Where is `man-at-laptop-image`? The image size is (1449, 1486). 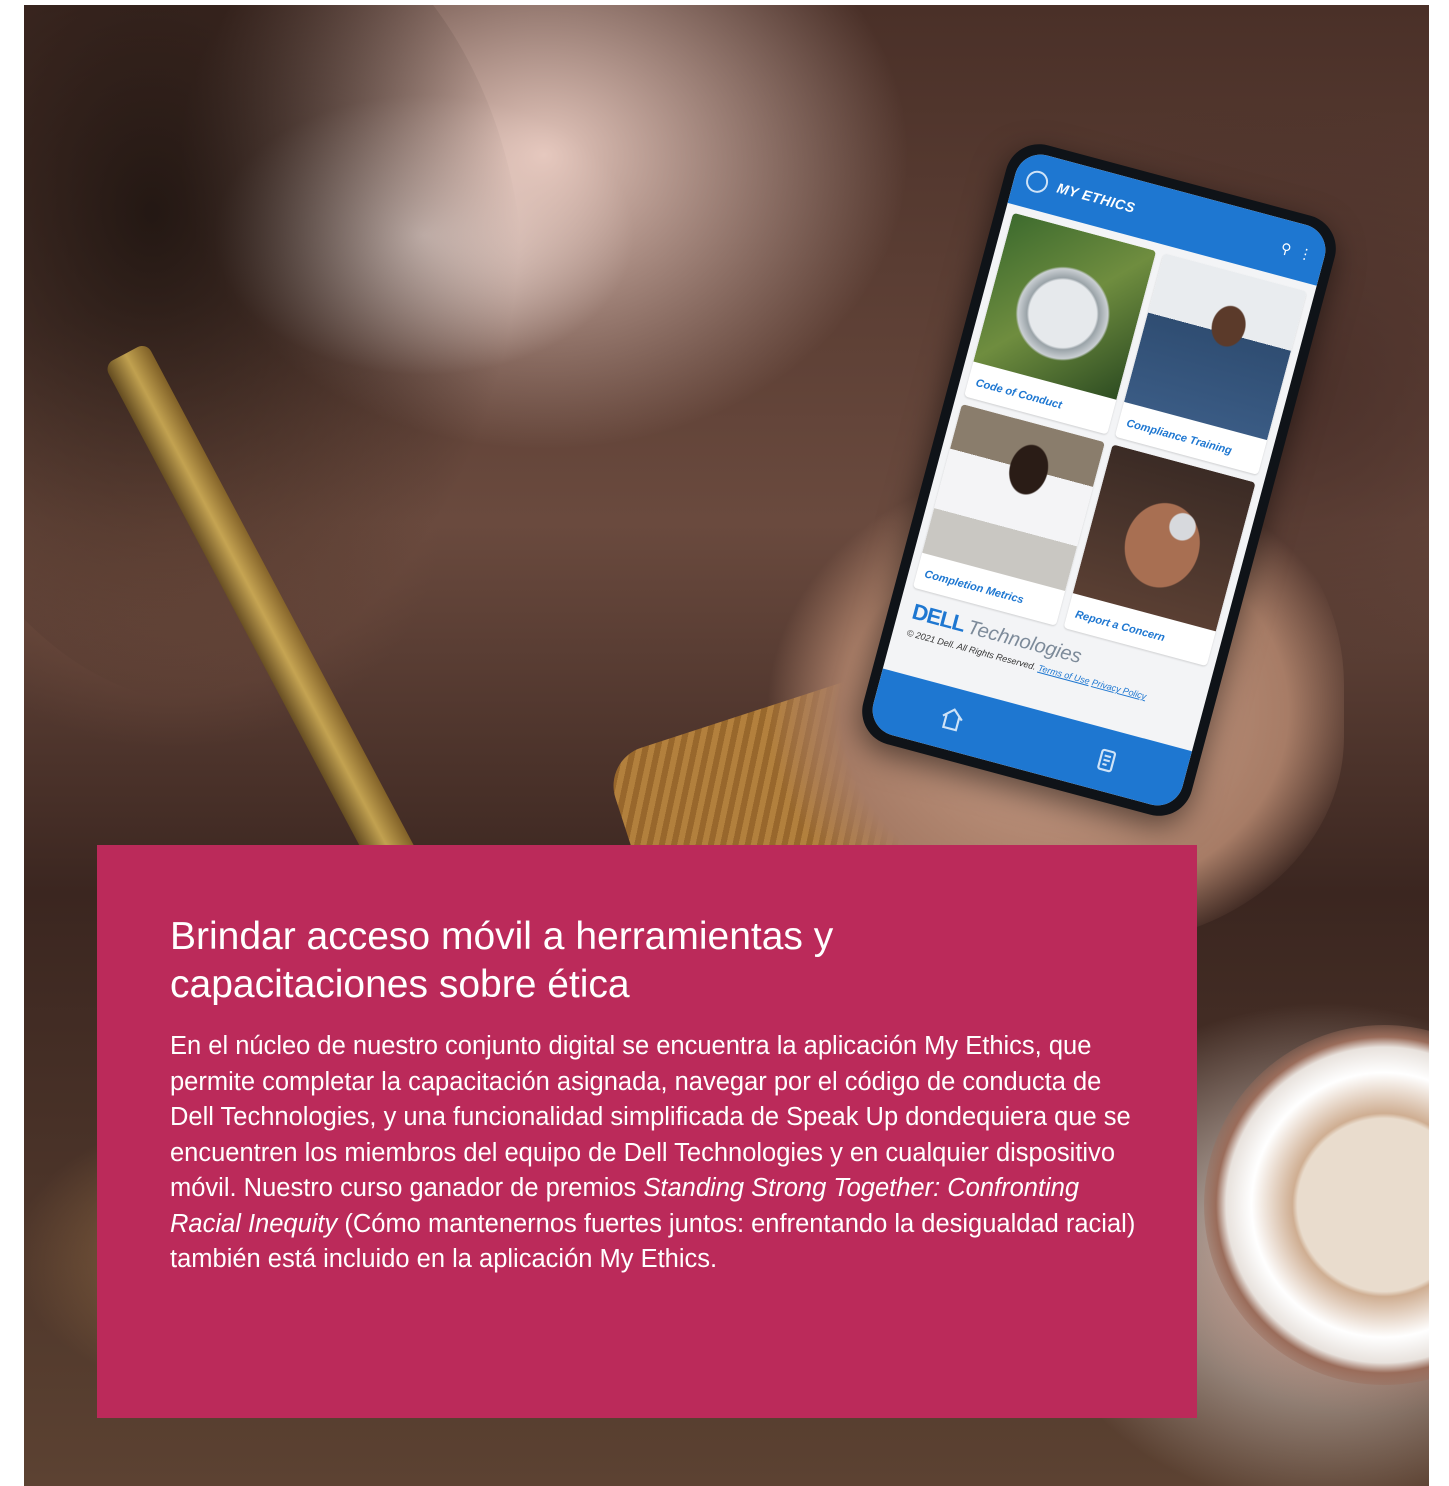 man-at-laptop-image is located at coordinates (1215, 347).